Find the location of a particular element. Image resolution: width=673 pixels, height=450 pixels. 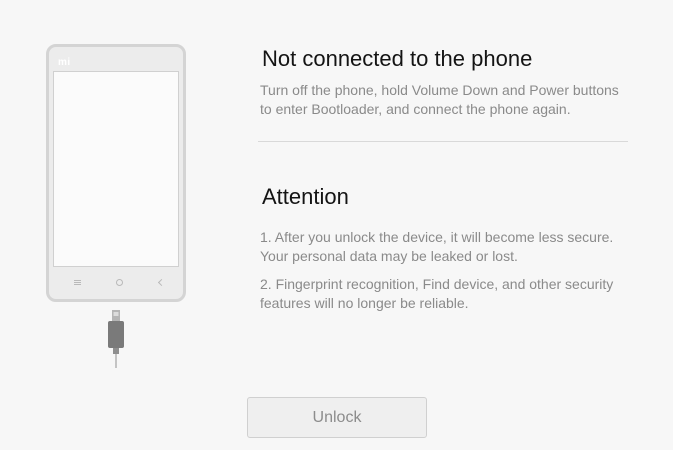

usb-cable-icon is located at coordinates (116, 339).